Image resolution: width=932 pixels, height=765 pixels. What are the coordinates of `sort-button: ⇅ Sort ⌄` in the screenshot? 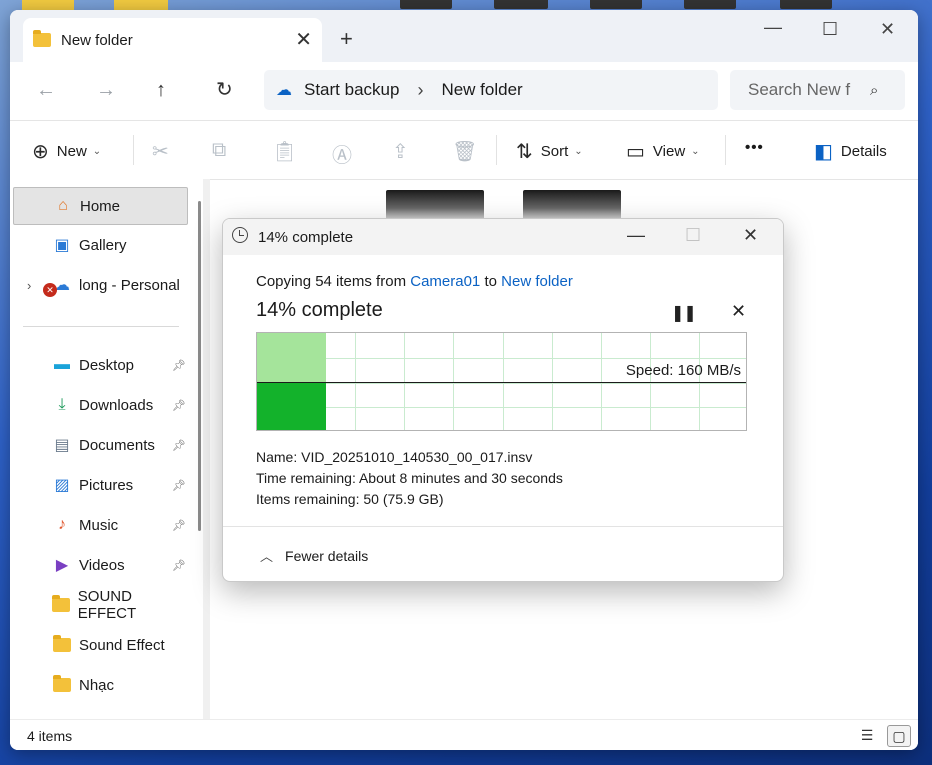 It's located at (549, 151).